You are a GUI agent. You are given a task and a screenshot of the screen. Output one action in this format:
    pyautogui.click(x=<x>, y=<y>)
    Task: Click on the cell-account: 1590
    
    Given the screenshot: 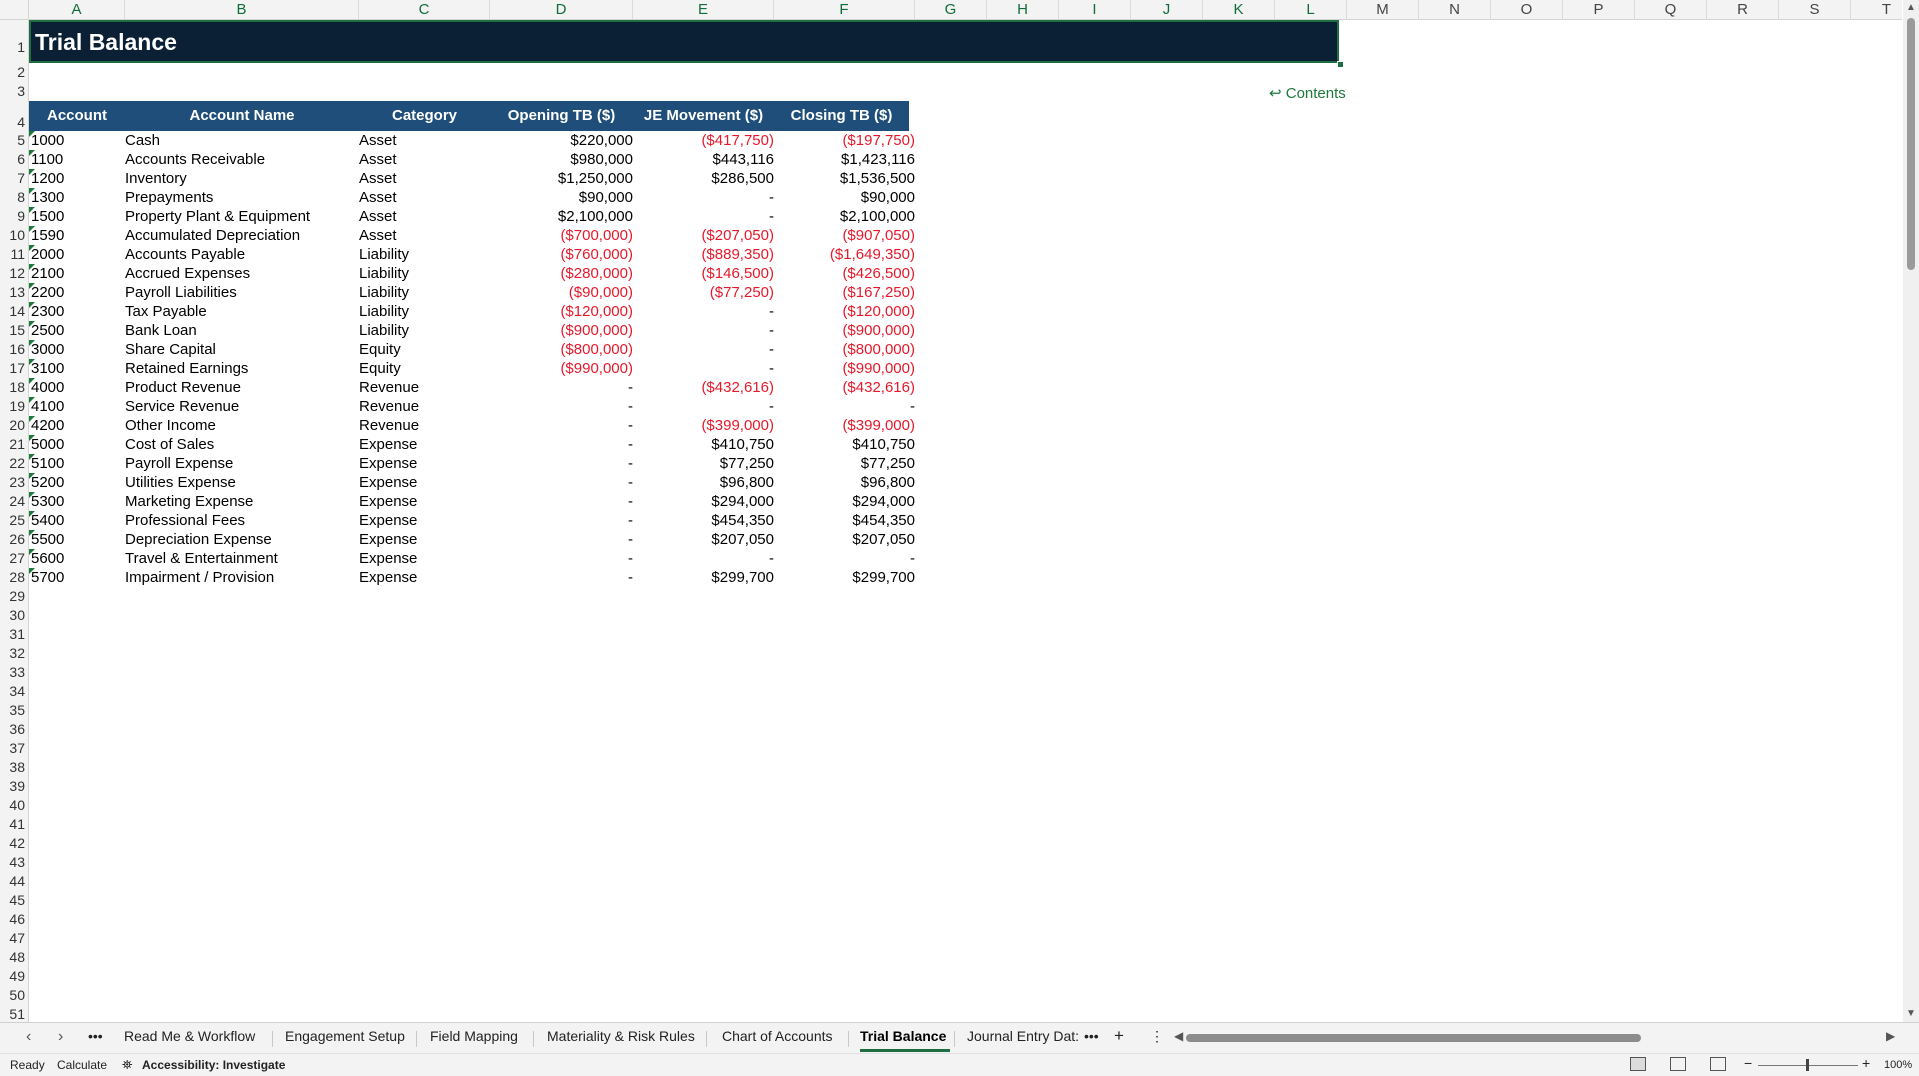 What is the action you would take?
    pyautogui.click(x=46, y=235)
    